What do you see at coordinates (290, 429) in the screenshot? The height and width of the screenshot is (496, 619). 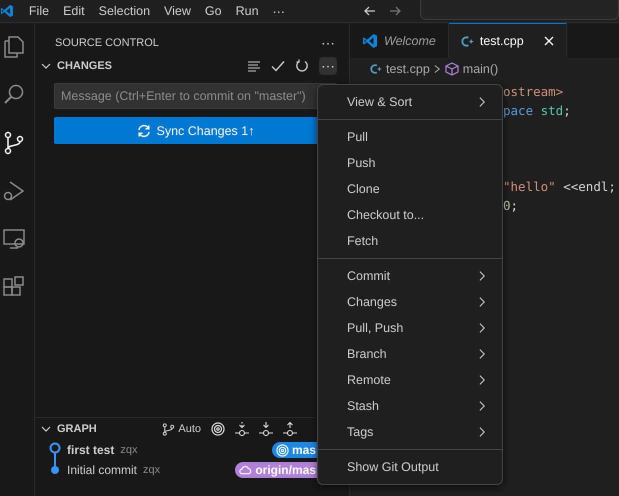 I see `push-icon` at bounding box center [290, 429].